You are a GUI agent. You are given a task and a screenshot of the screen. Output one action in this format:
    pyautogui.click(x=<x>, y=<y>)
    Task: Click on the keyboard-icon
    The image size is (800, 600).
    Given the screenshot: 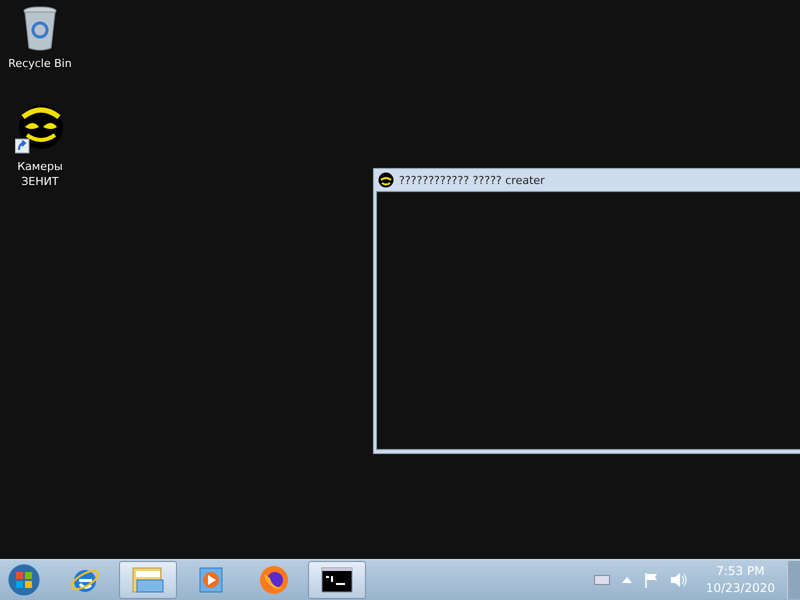 What is the action you would take?
    pyautogui.click(x=602, y=580)
    